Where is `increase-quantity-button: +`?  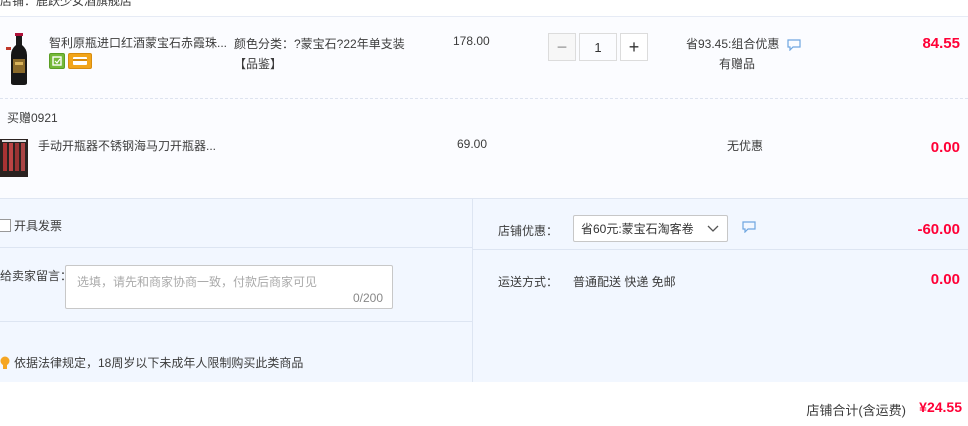 increase-quantity-button: + is located at coordinates (634, 47).